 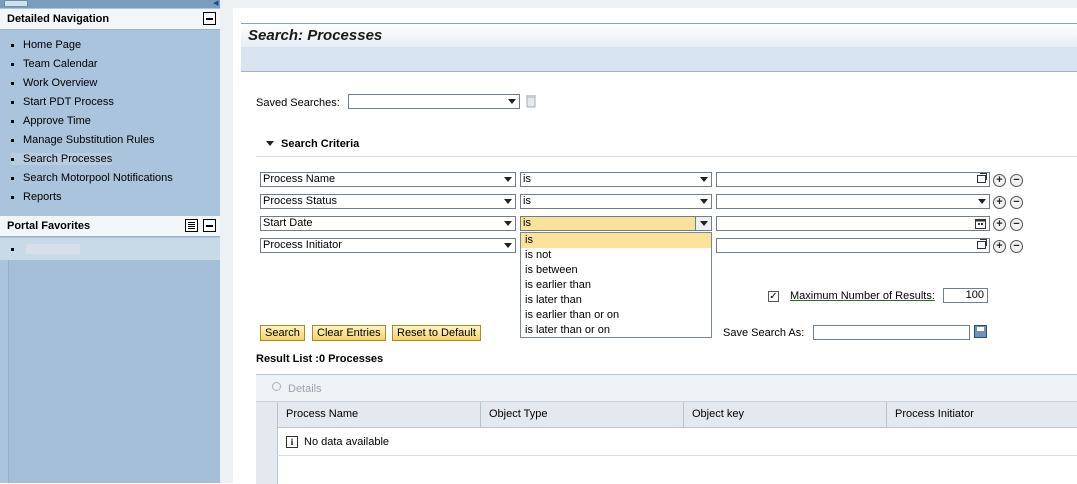 What do you see at coordinates (320, 144) in the screenshot?
I see `search-criteria-title: Search Criteria` at bounding box center [320, 144].